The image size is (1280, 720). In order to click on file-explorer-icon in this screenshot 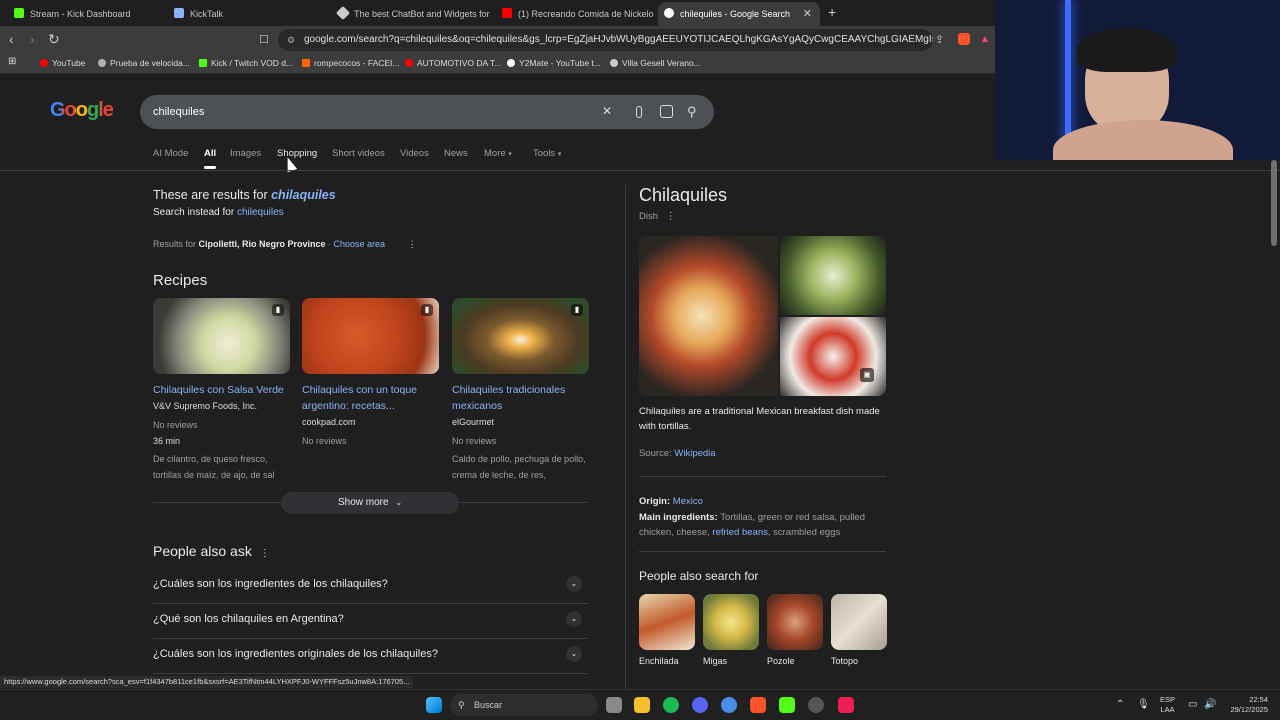, I will do `click(642, 705)`.